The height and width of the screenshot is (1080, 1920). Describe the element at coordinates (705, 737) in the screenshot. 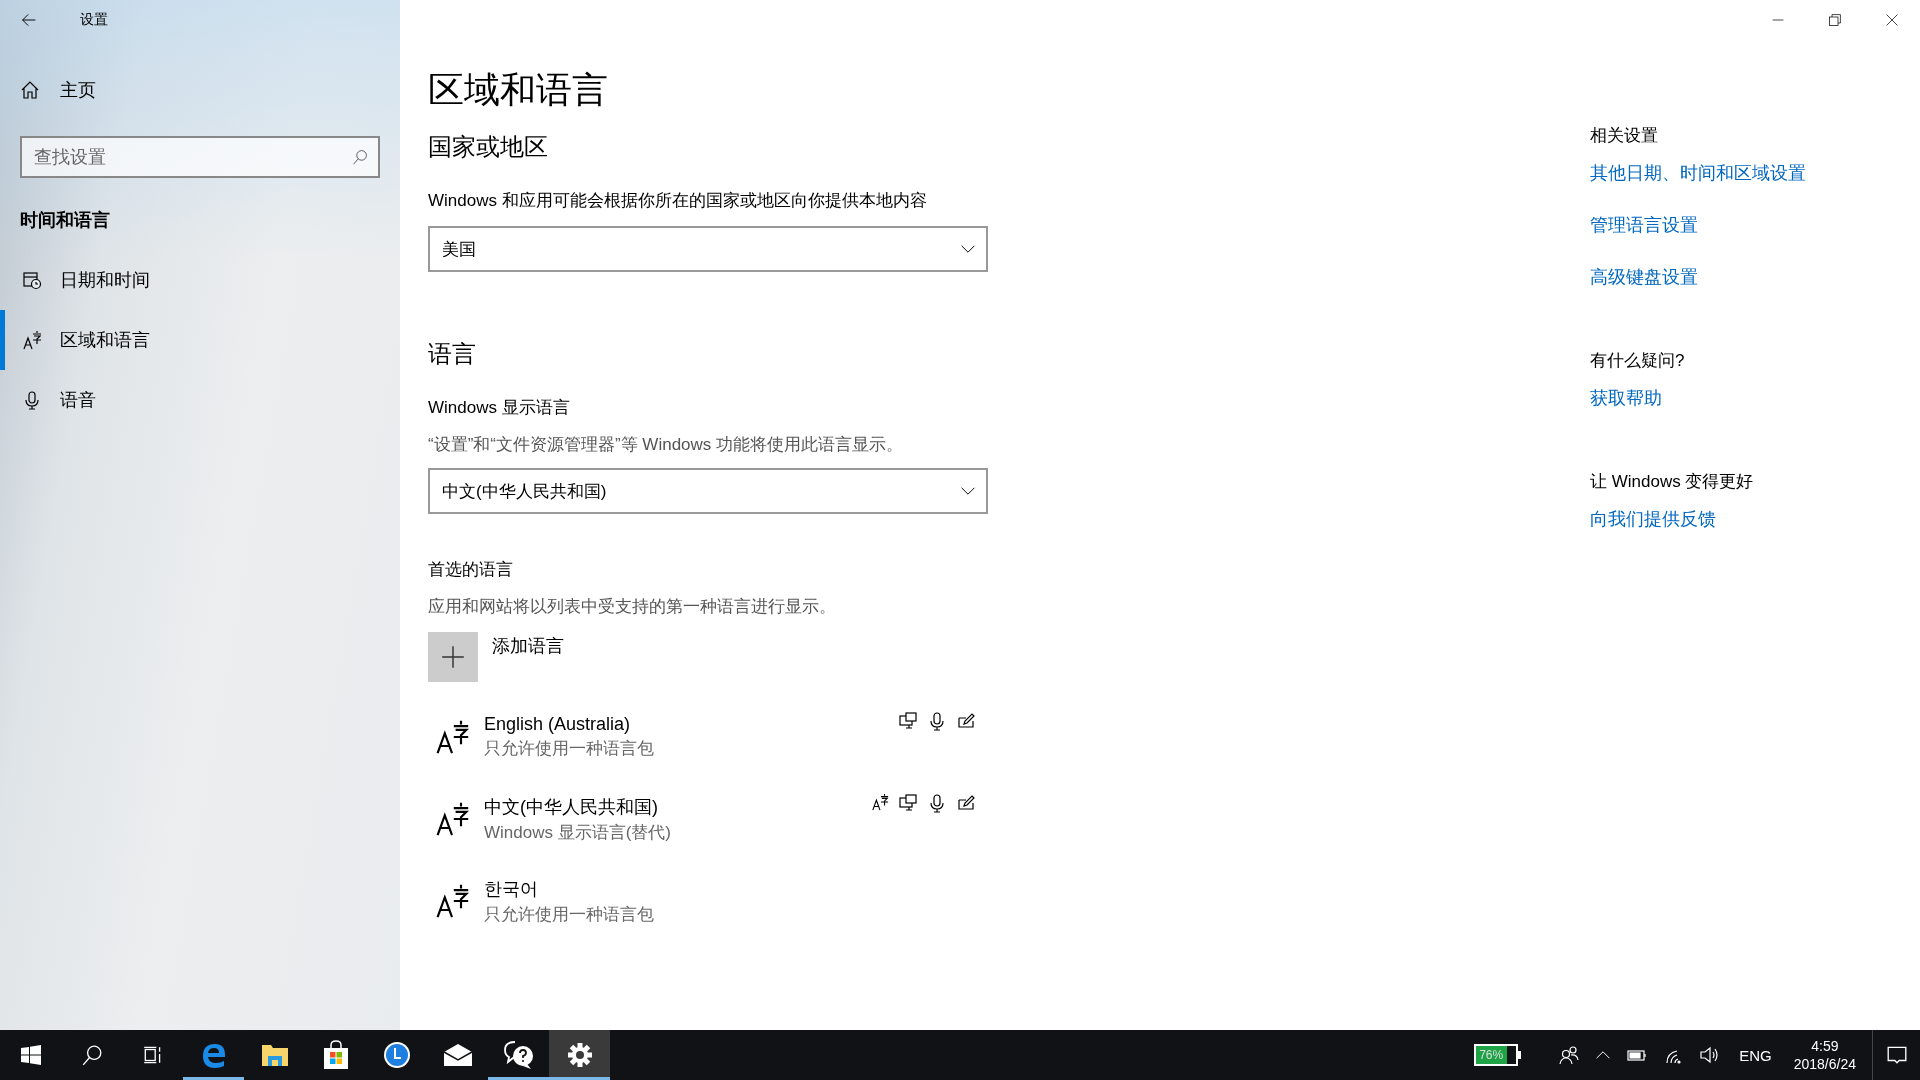

I see `language-list-item: English (Australia) 只允许使用一种语言包` at that location.